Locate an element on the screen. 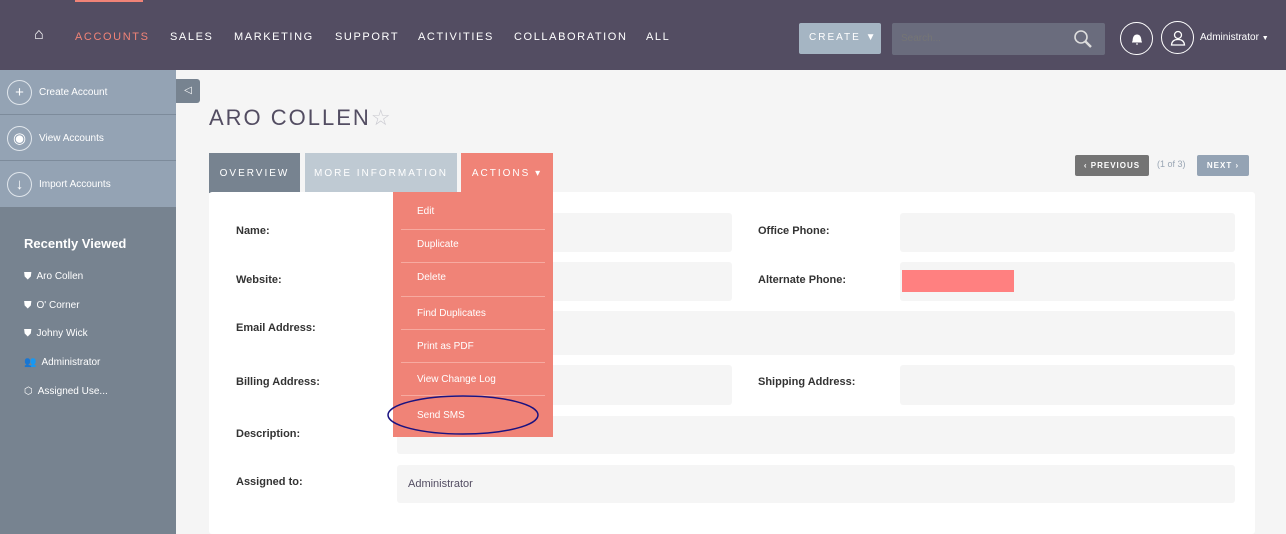  page-title: ARO COLLEN☆ is located at coordinates (301, 118).